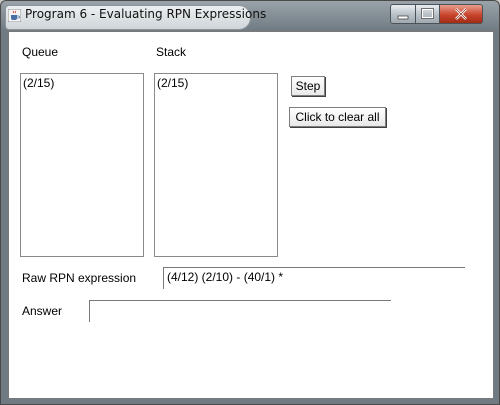 The width and height of the screenshot is (500, 405). Describe the element at coordinates (314, 278) in the screenshot. I see `raw-expression-input: (4/12) (2/10) - (40/1) *` at that location.